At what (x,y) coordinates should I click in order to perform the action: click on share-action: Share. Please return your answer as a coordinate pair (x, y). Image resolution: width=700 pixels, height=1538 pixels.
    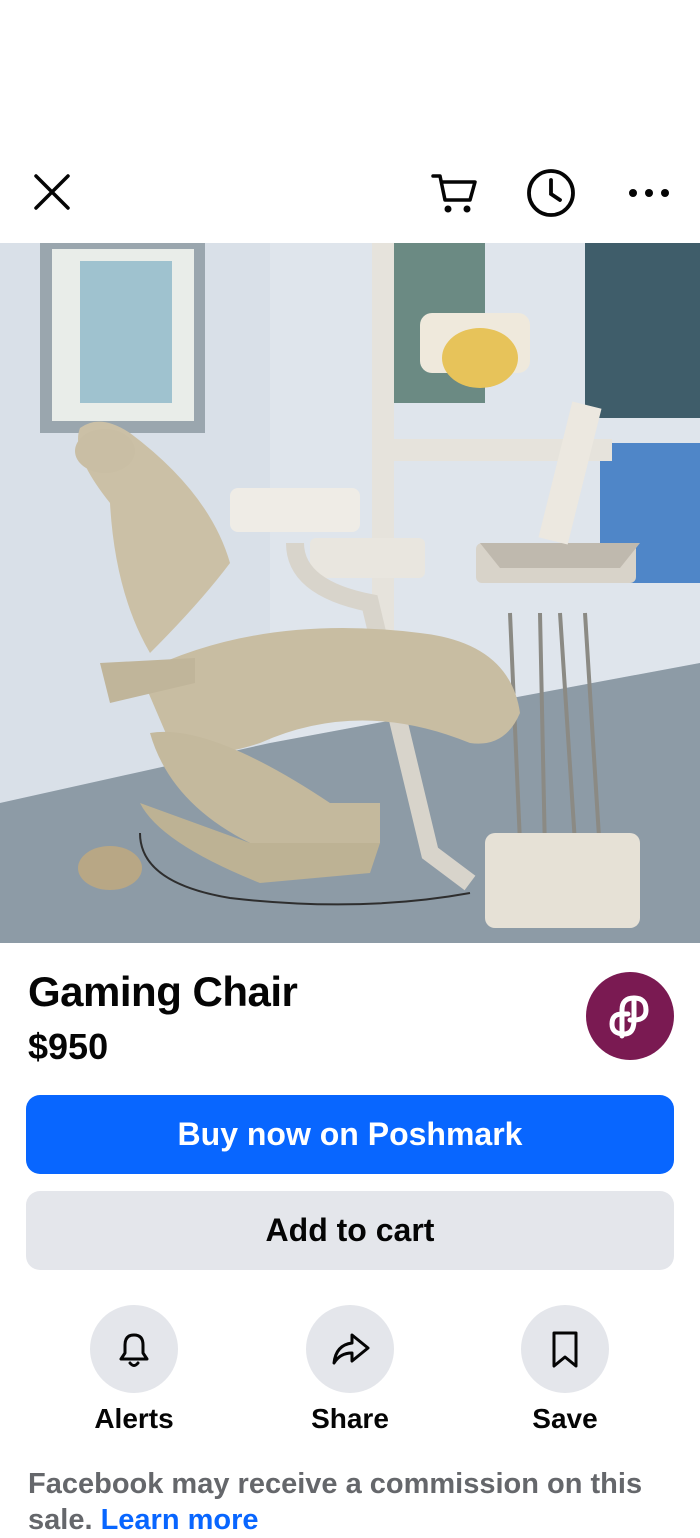
    Looking at the image, I should click on (350, 1370).